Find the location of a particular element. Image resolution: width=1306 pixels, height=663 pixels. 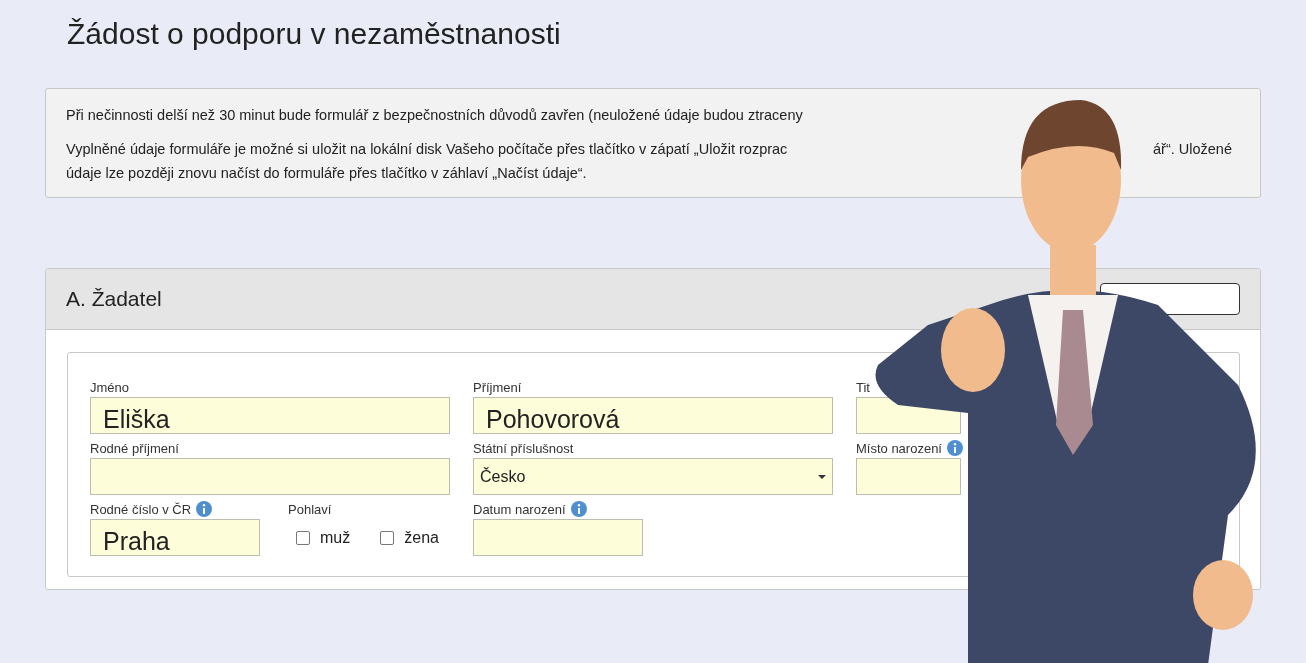

checkbox-label: žena is located at coordinates (421, 537).